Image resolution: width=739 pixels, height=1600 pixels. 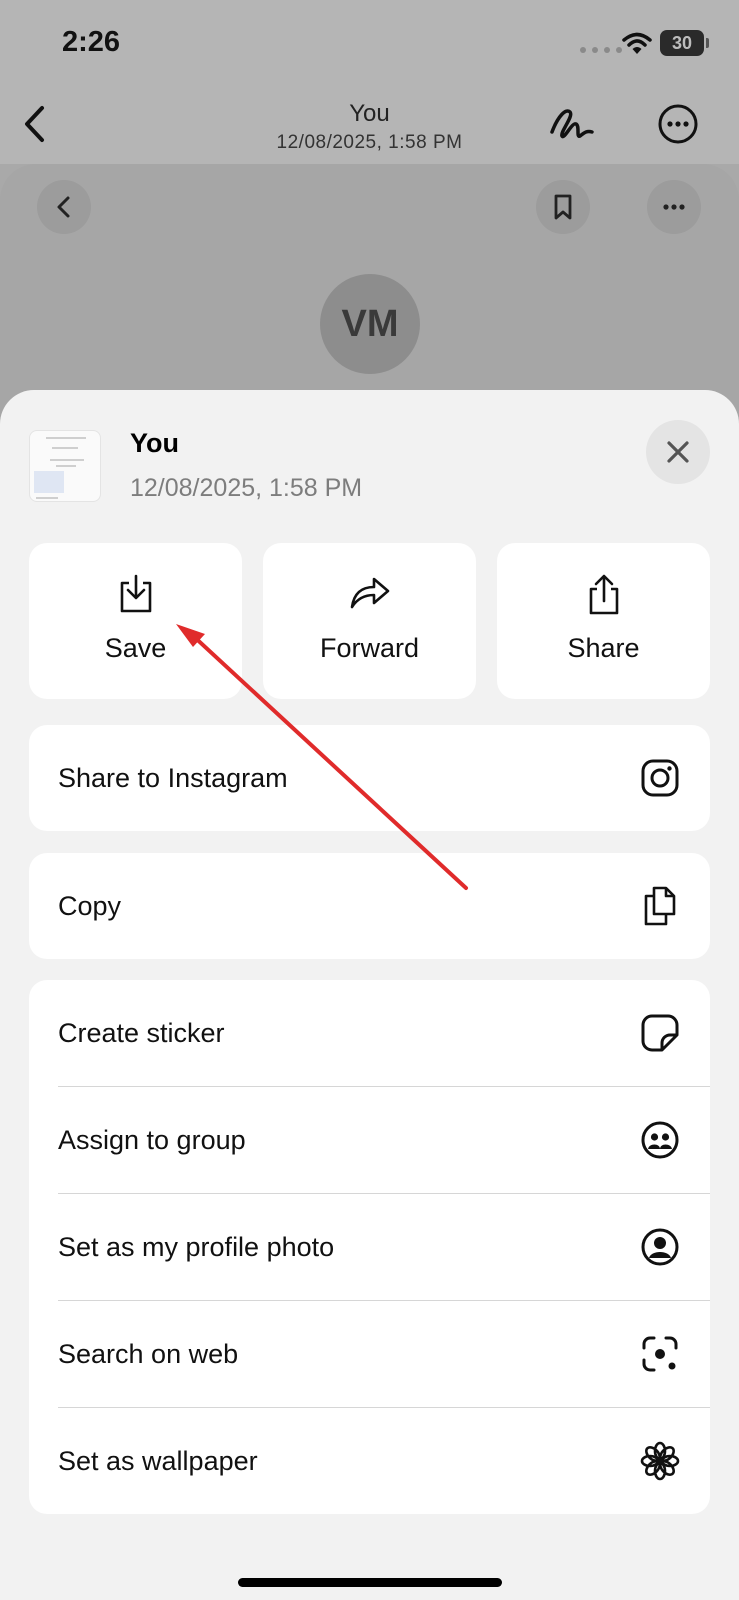 What do you see at coordinates (158, 1461) in the screenshot?
I see `set-as-wallpaper-label: Set as wallpaper` at bounding box center [158, 1461].